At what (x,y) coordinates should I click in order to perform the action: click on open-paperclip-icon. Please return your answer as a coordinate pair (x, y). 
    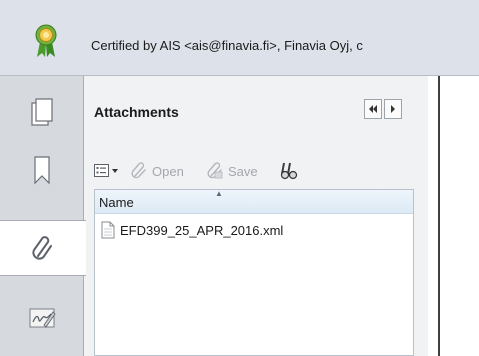
    Looking at the image, I should click on (138, 170).